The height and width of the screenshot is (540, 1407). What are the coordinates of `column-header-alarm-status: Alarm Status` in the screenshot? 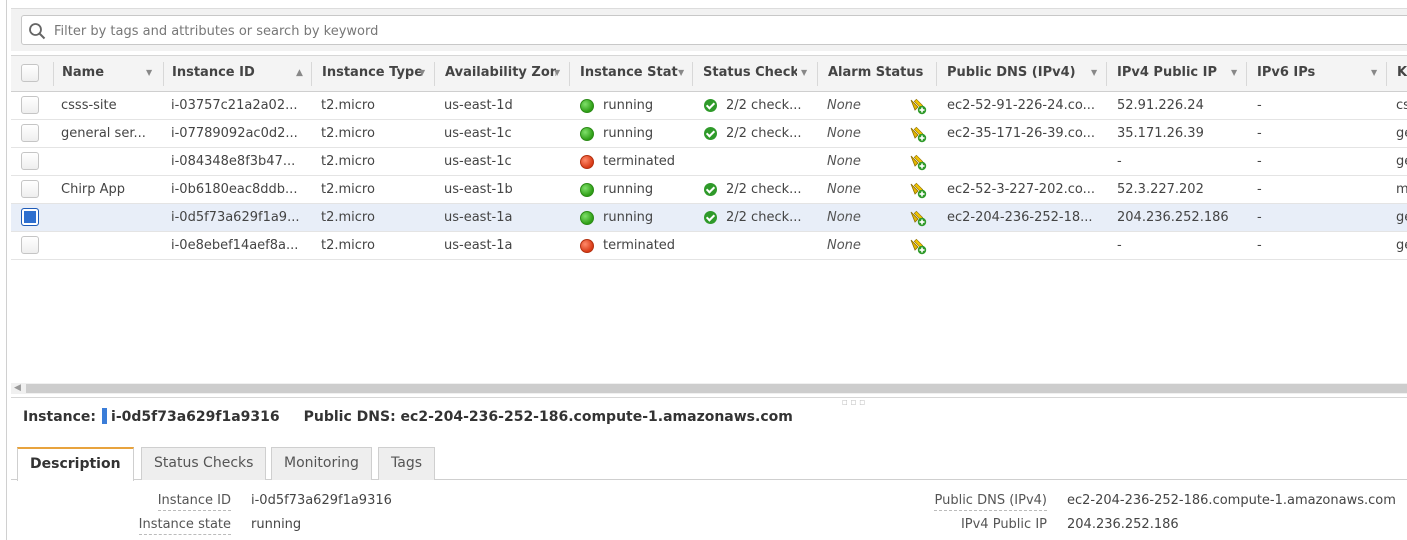 It's located at (877, 74).